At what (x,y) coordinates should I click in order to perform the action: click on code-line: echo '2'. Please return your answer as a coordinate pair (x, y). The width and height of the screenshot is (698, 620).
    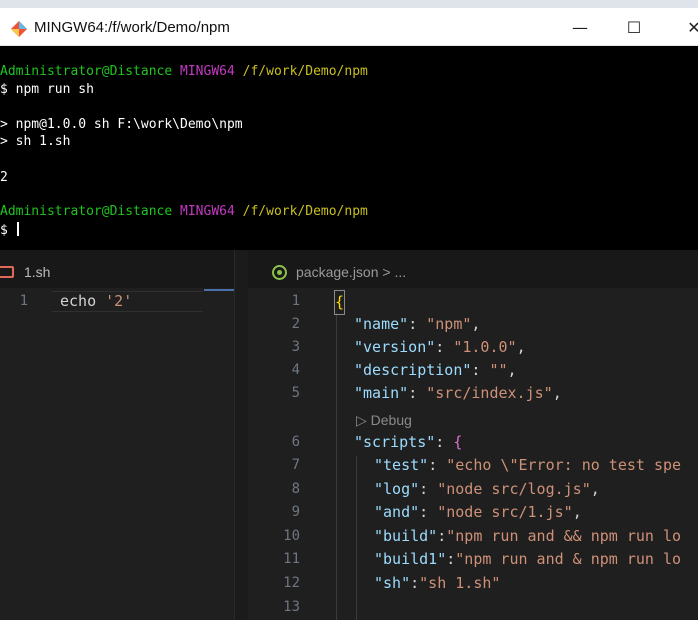
    Looking at the image, I should click on (96, 301).